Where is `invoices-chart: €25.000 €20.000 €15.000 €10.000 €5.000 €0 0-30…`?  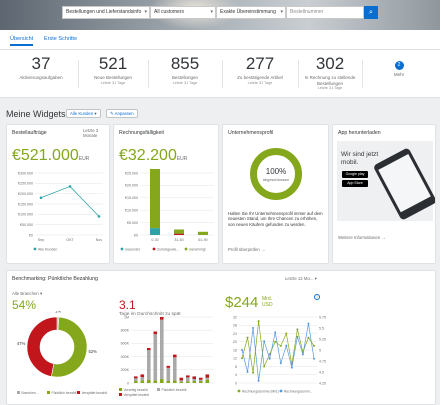 invoices-chart: €25.000 €20.000 €15.000 €10.000 €5.000 €0 0-30… is located at coordinates (167, 210).